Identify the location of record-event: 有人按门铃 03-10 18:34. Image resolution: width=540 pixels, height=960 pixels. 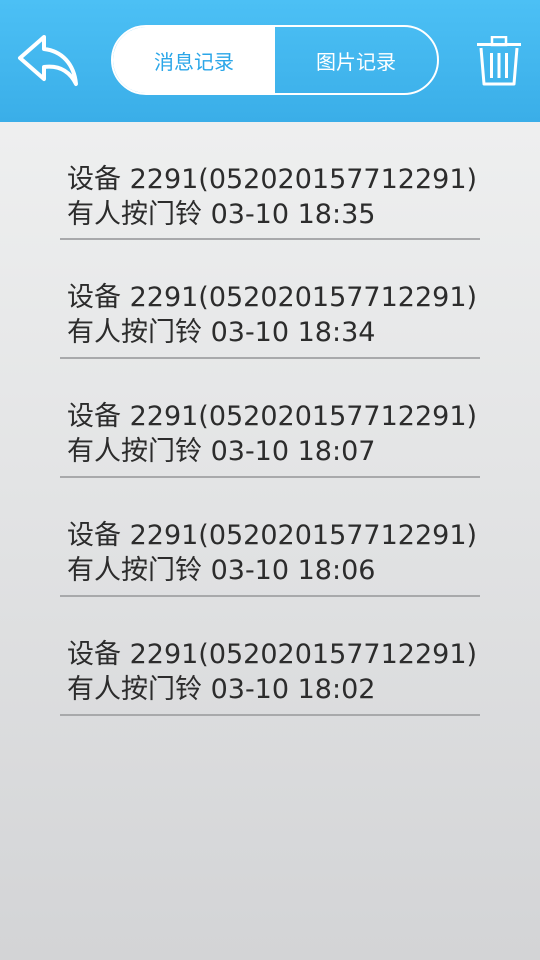
(221, 332).